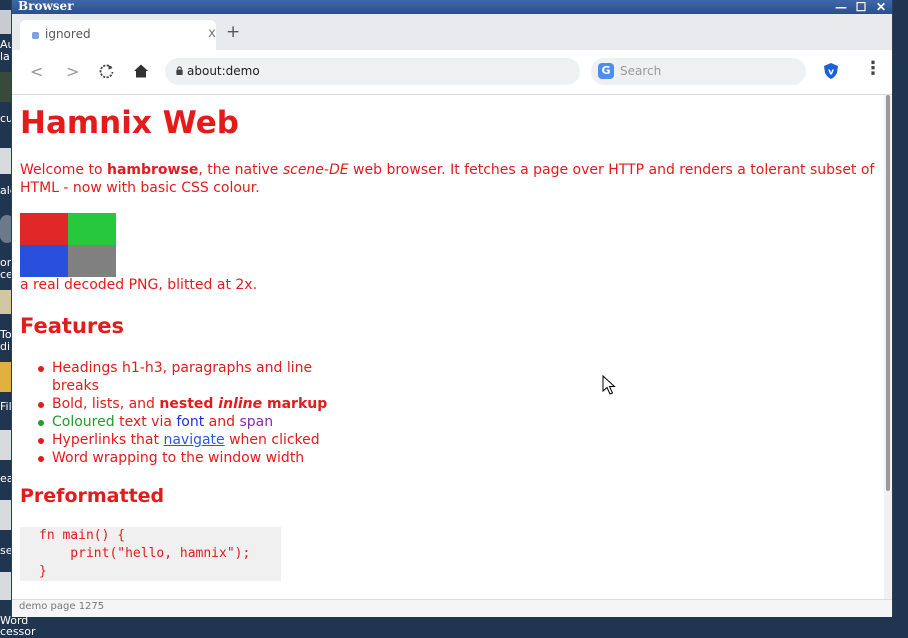  I want to click on search-input: Search, so click(640, 71).